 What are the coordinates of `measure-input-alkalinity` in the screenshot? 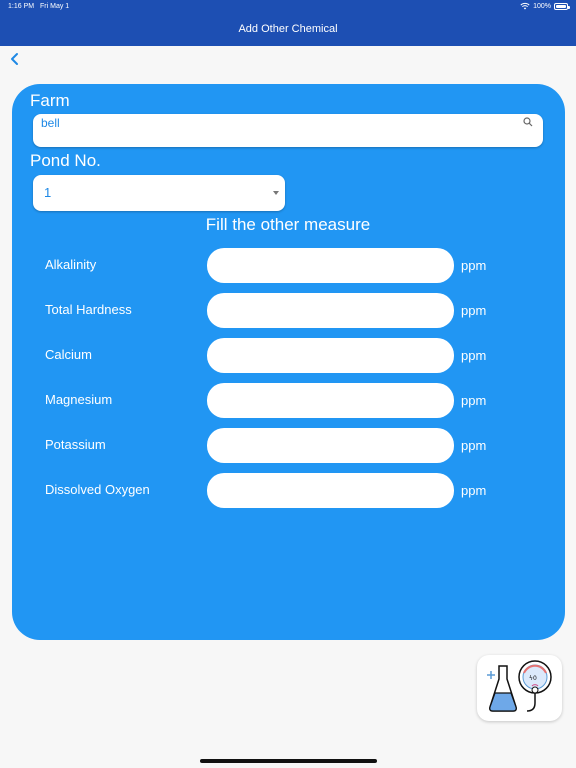 It's located at (330, 265).